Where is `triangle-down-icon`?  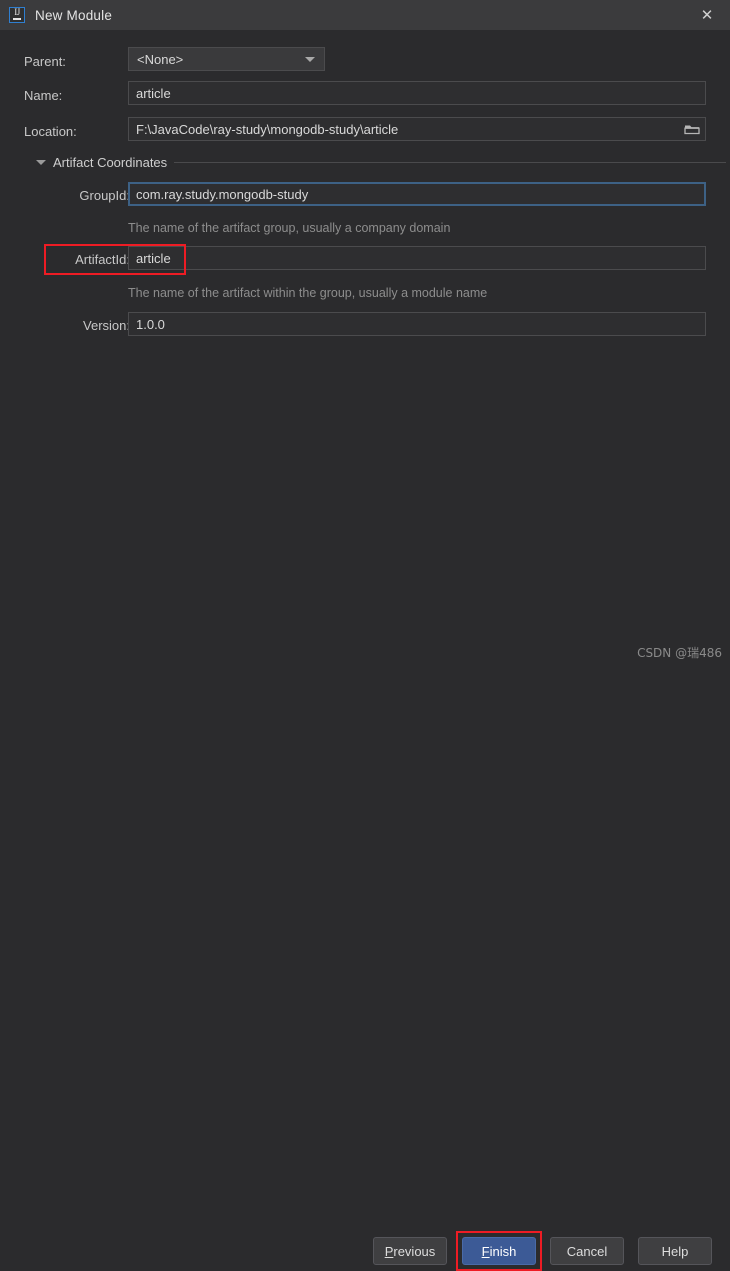 triangle-down-icon is located at coordinates (41, 162).